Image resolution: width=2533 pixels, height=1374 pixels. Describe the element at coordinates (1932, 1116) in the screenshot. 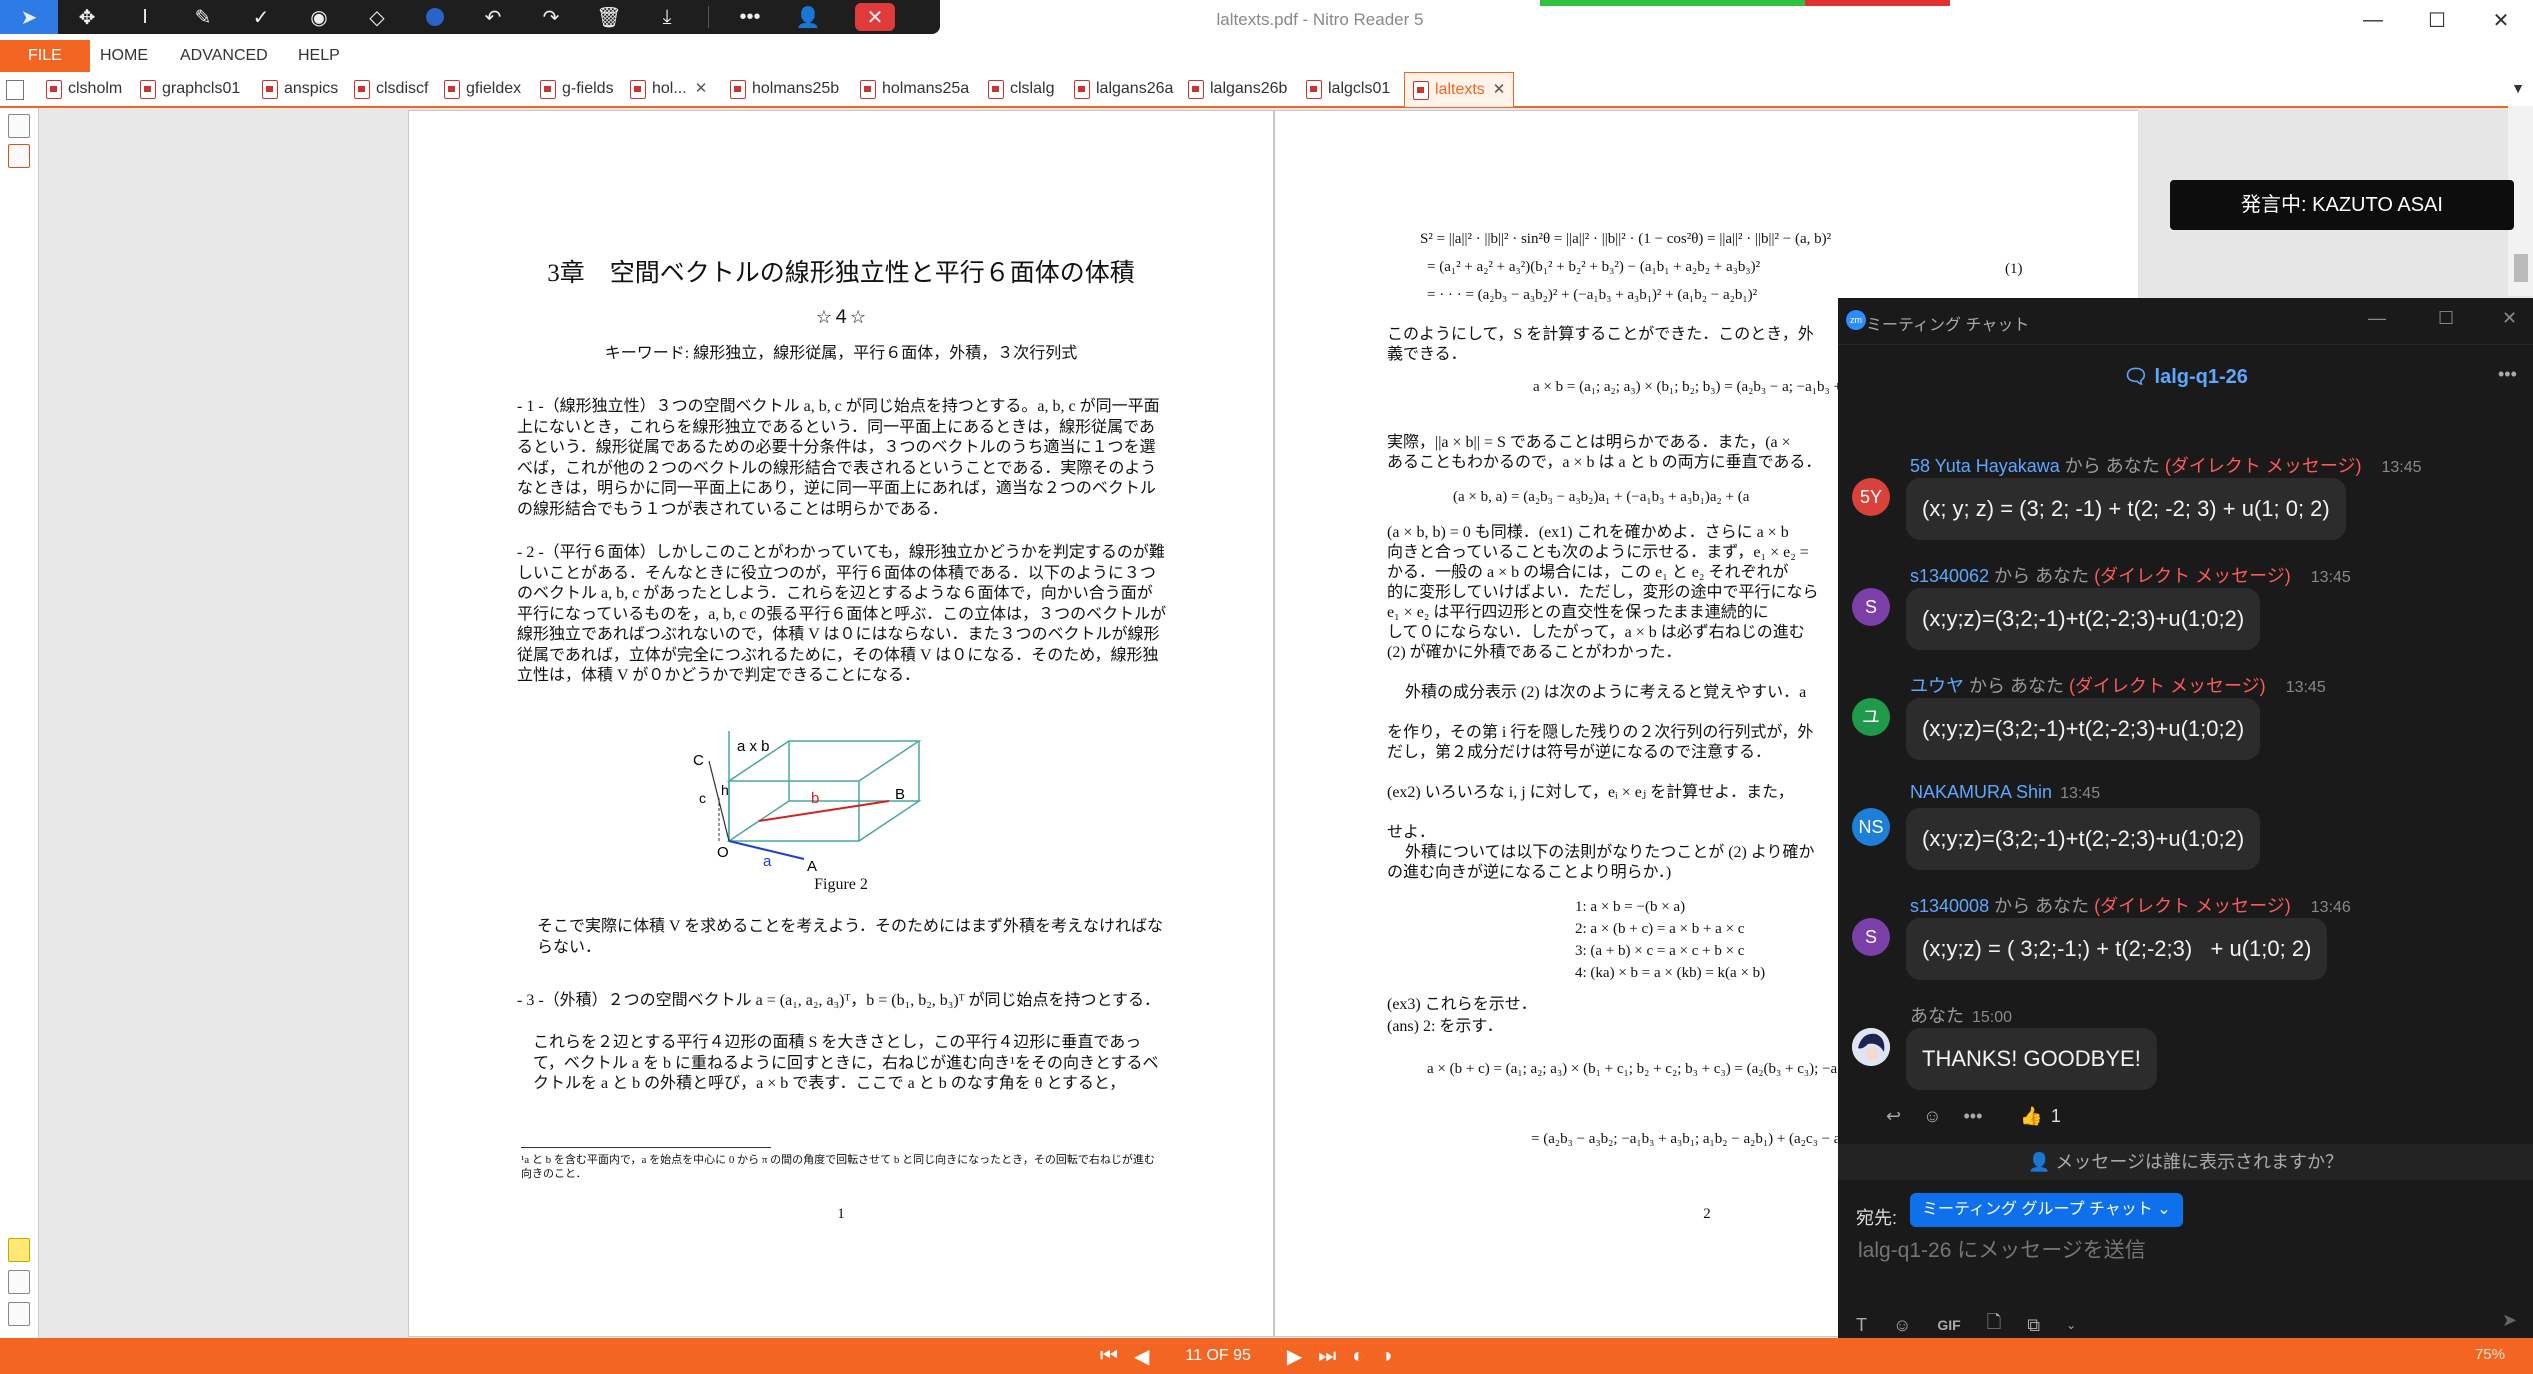

I see `emoji-reaction-icon: ☺` at that location.